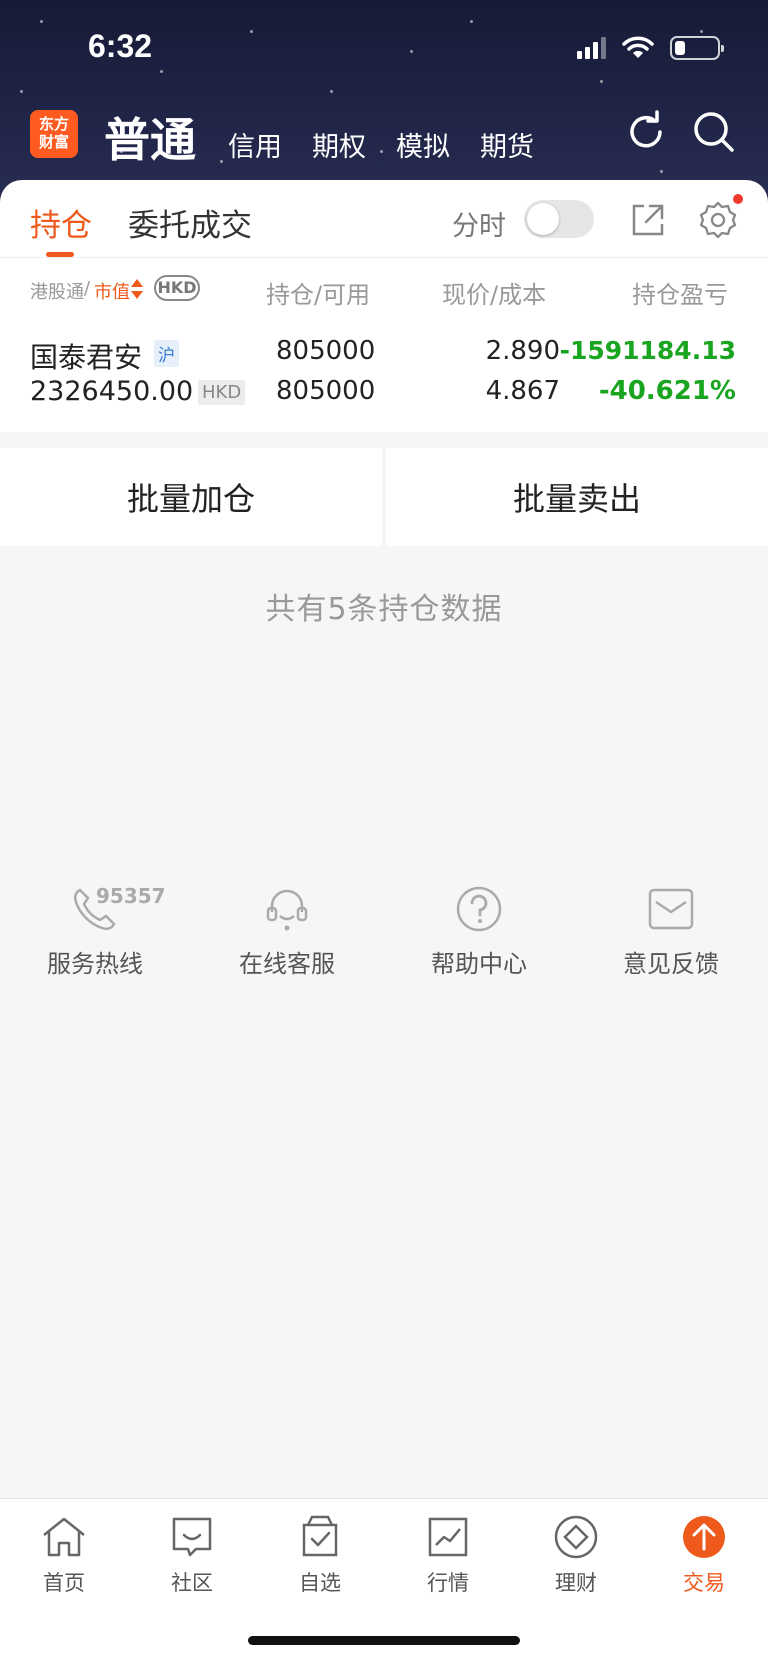  What do you see at coordinates (177, 288) in the screenshot?
I see `currency-badge: HKD` at bounding box center [177, 288].